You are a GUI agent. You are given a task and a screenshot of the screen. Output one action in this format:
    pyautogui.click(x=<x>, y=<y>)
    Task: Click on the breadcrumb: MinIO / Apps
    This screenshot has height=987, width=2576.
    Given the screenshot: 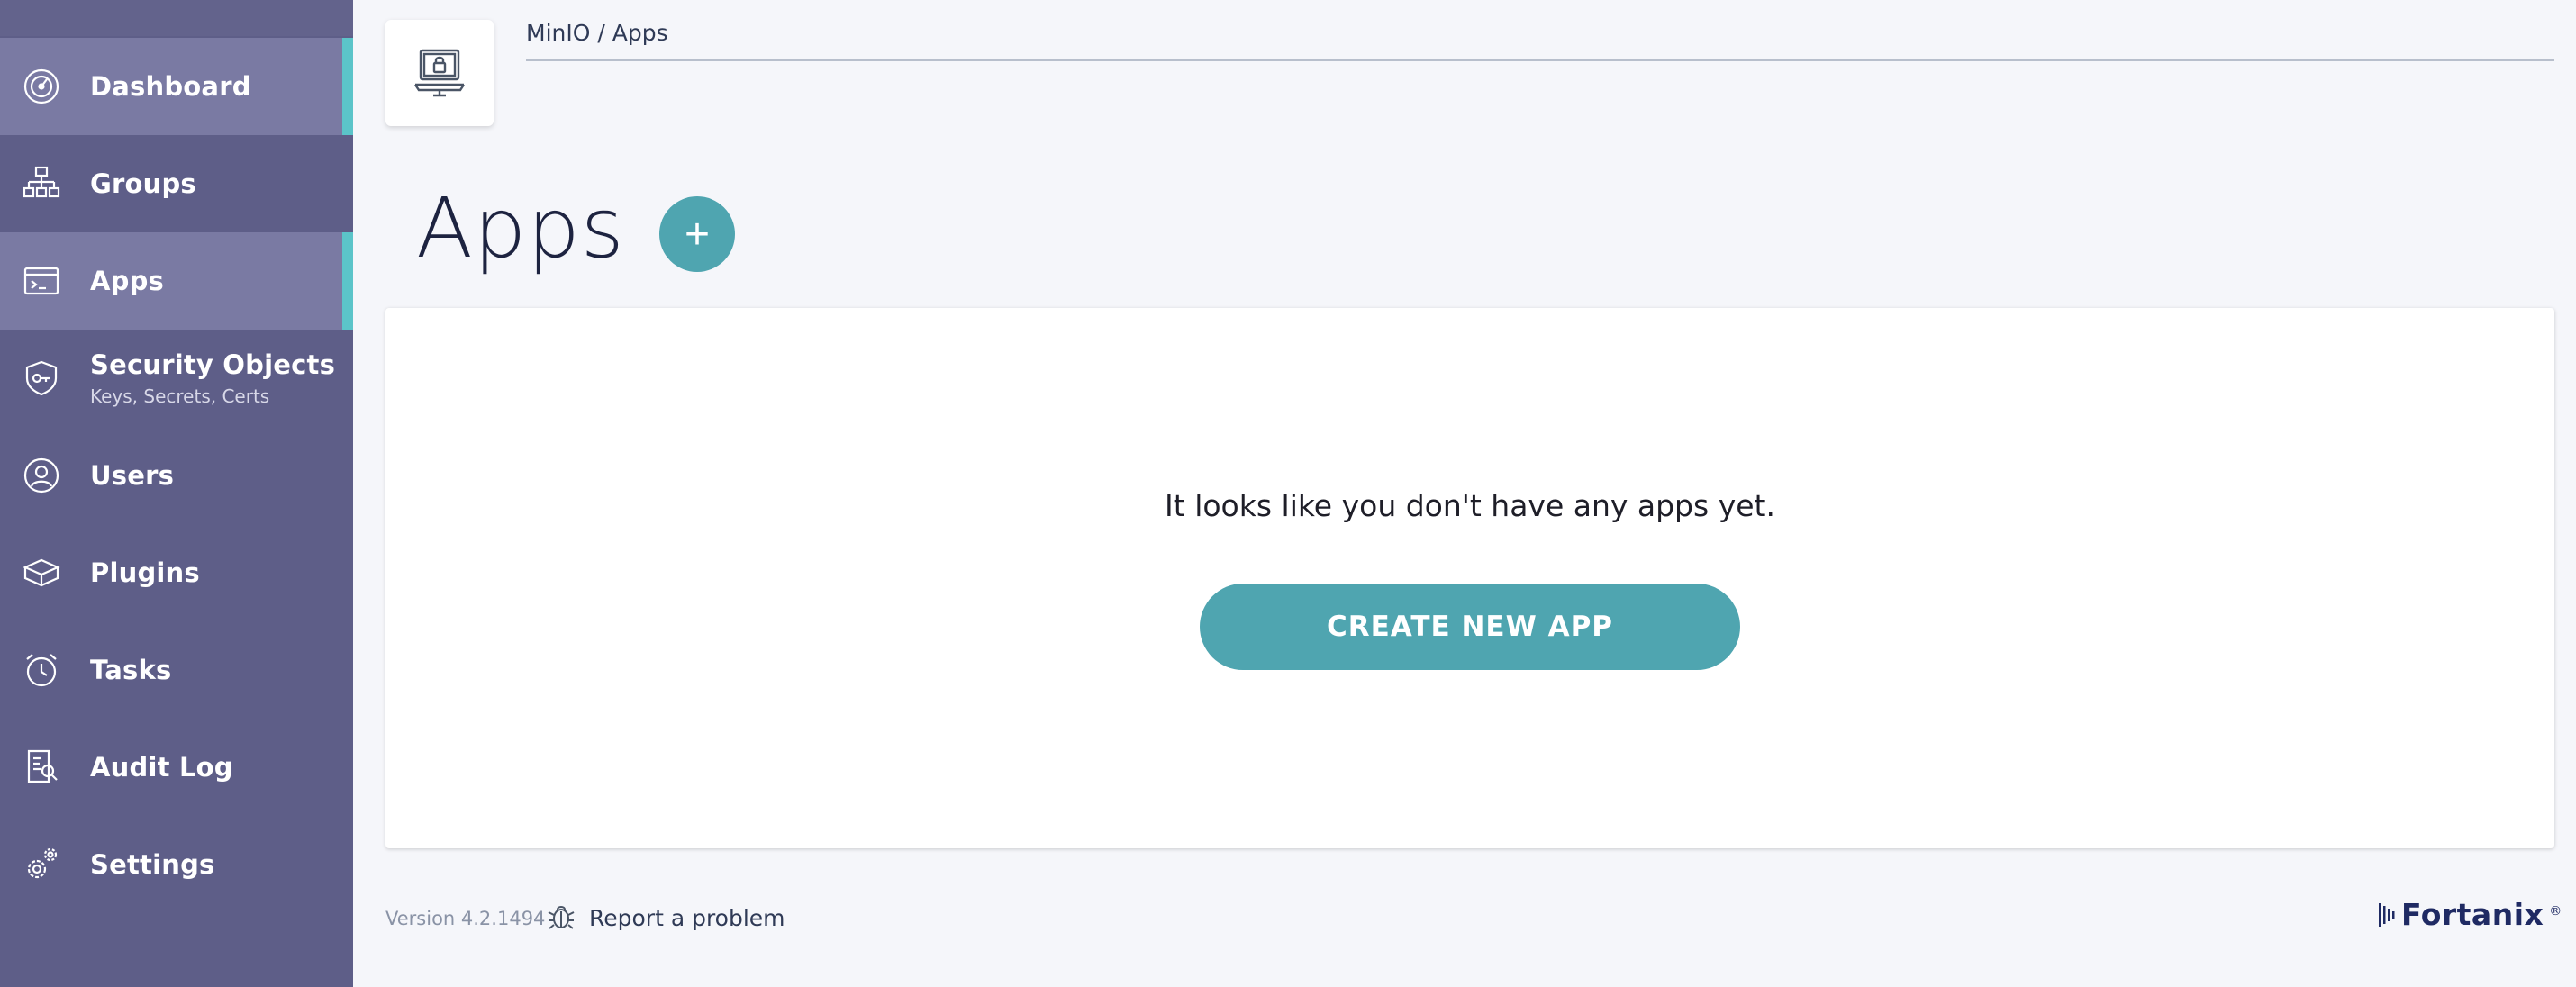 What is the action you would take?
    pyautogui.click(x=597, y=33)
    